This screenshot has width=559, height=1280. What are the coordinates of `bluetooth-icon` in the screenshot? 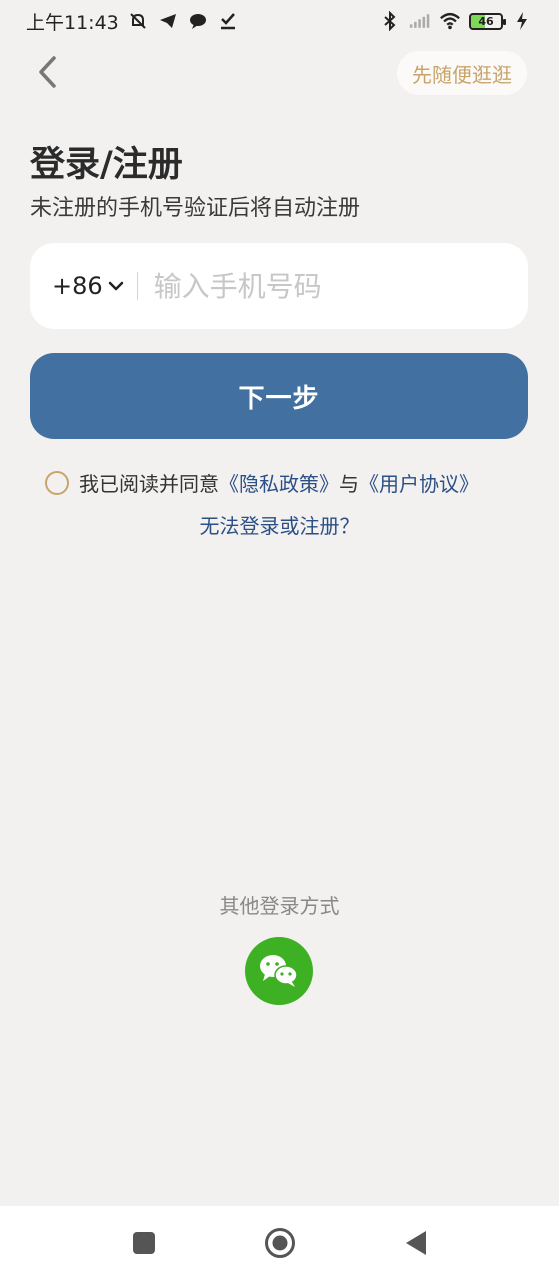 It's located at (390, 21).